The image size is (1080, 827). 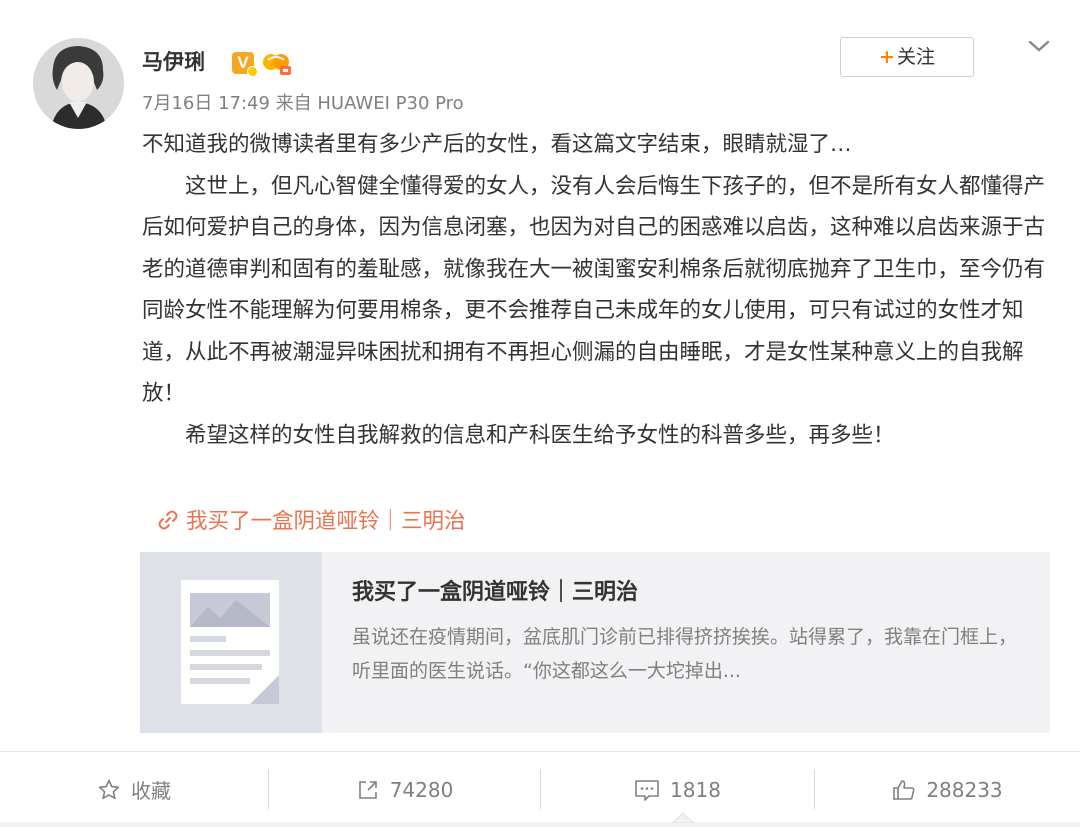 What do you see at coordinates (109, 789) in the screenshot?
I see `star-icon` at bounding box center [109, 789].